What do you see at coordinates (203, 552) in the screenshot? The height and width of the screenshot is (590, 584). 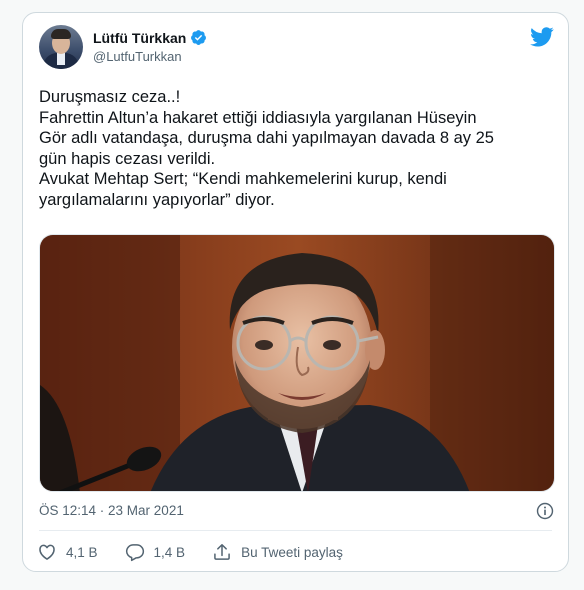 I see `tweet-actions: 4,1 B 1,4 B Bu Tweeti paylaş` at bounding box center [203, 552].